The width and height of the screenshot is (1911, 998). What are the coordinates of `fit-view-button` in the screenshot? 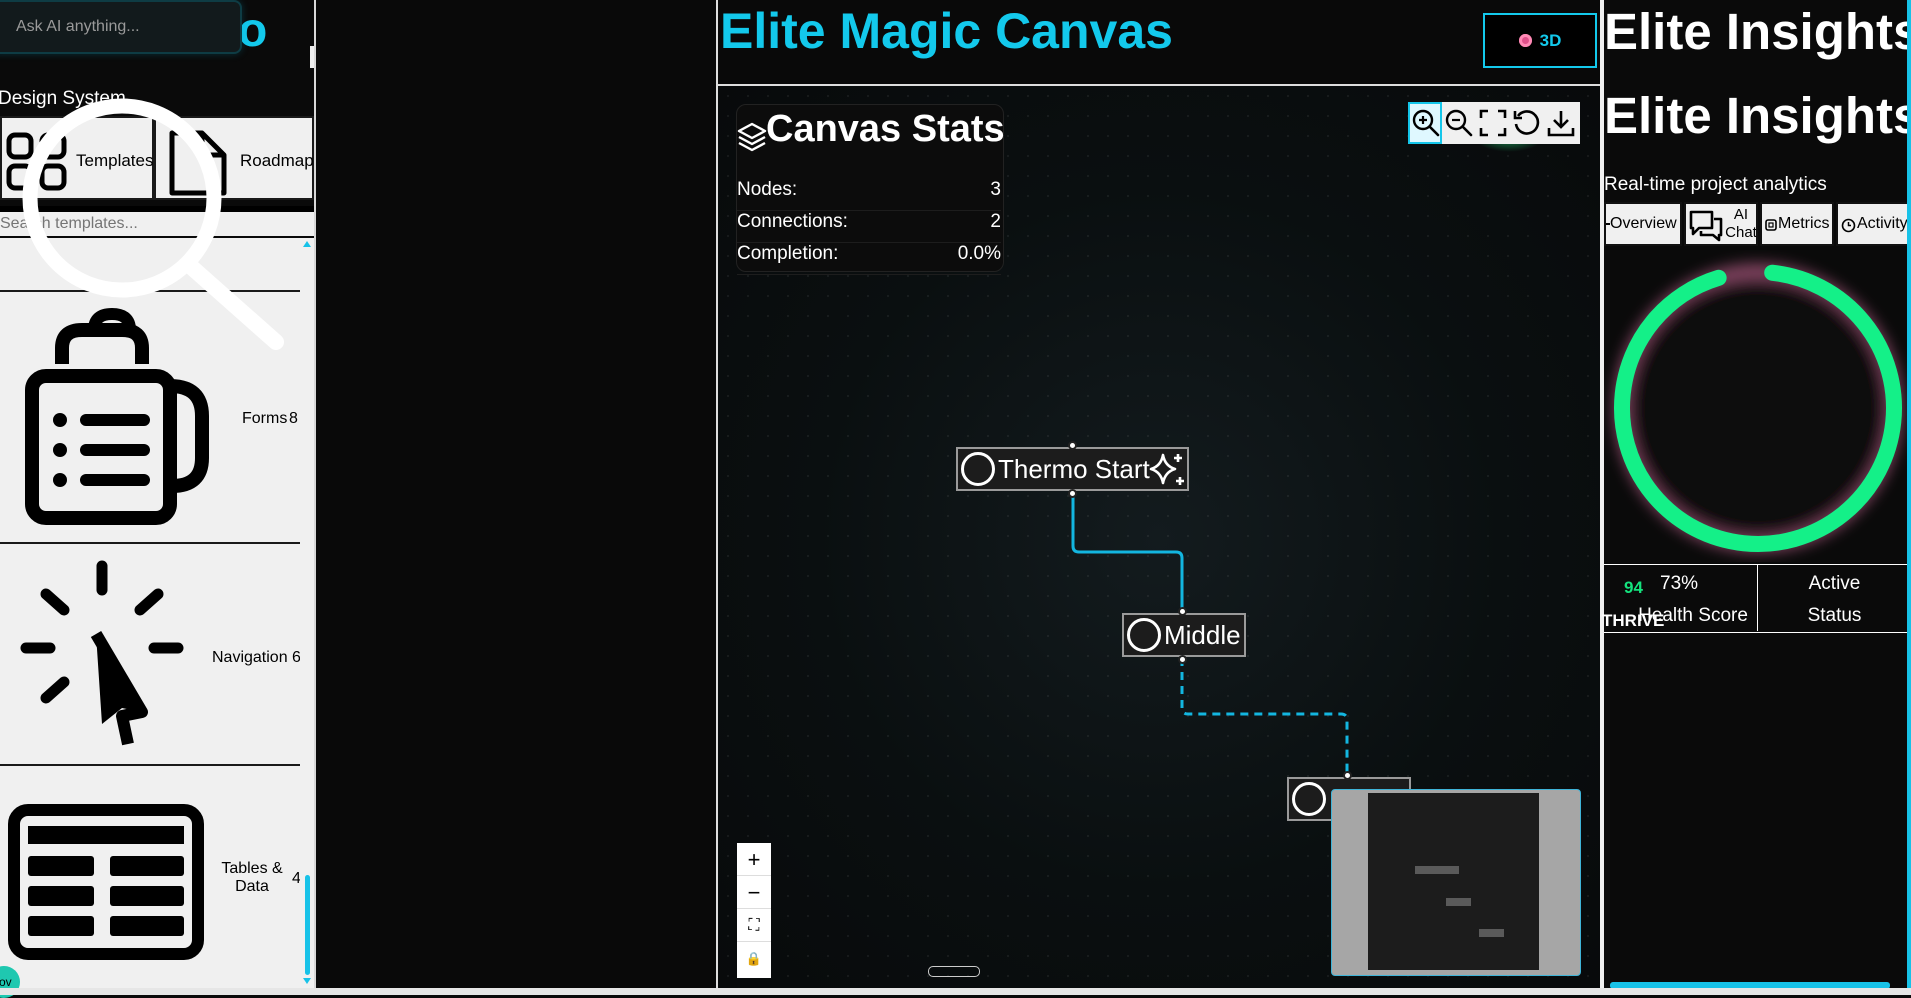 It's located at (1493, 123).